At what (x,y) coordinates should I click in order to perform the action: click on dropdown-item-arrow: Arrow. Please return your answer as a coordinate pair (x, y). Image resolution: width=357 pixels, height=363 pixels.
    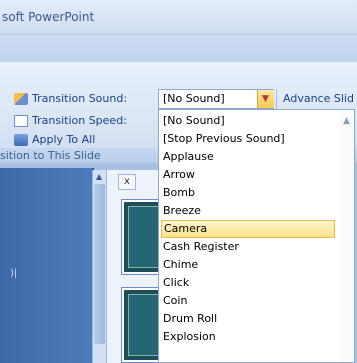
    Looking at the image, I should click on (249, 175).